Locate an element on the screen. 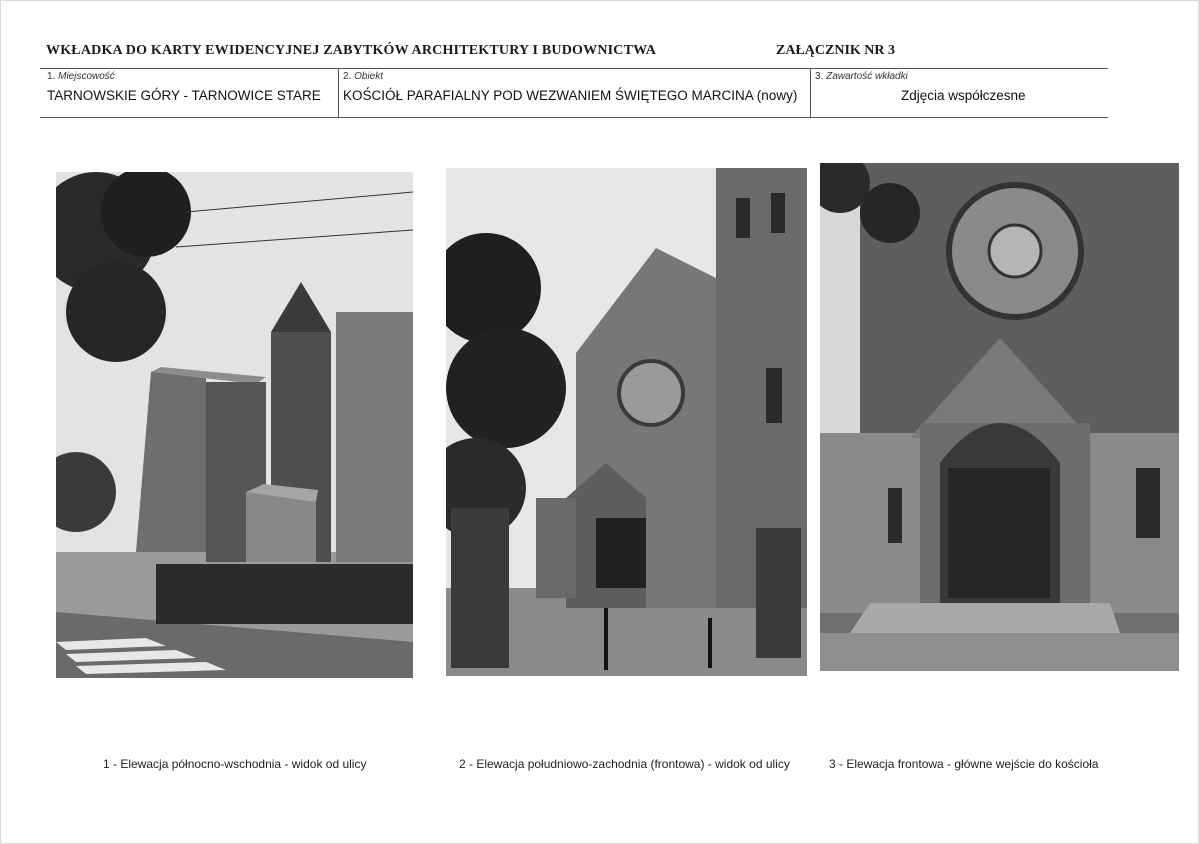 Image resolution: width=1199 pixels, height=844 pixels. field-1-label: 1. Miejscowość is located at coordinates (81, 76).